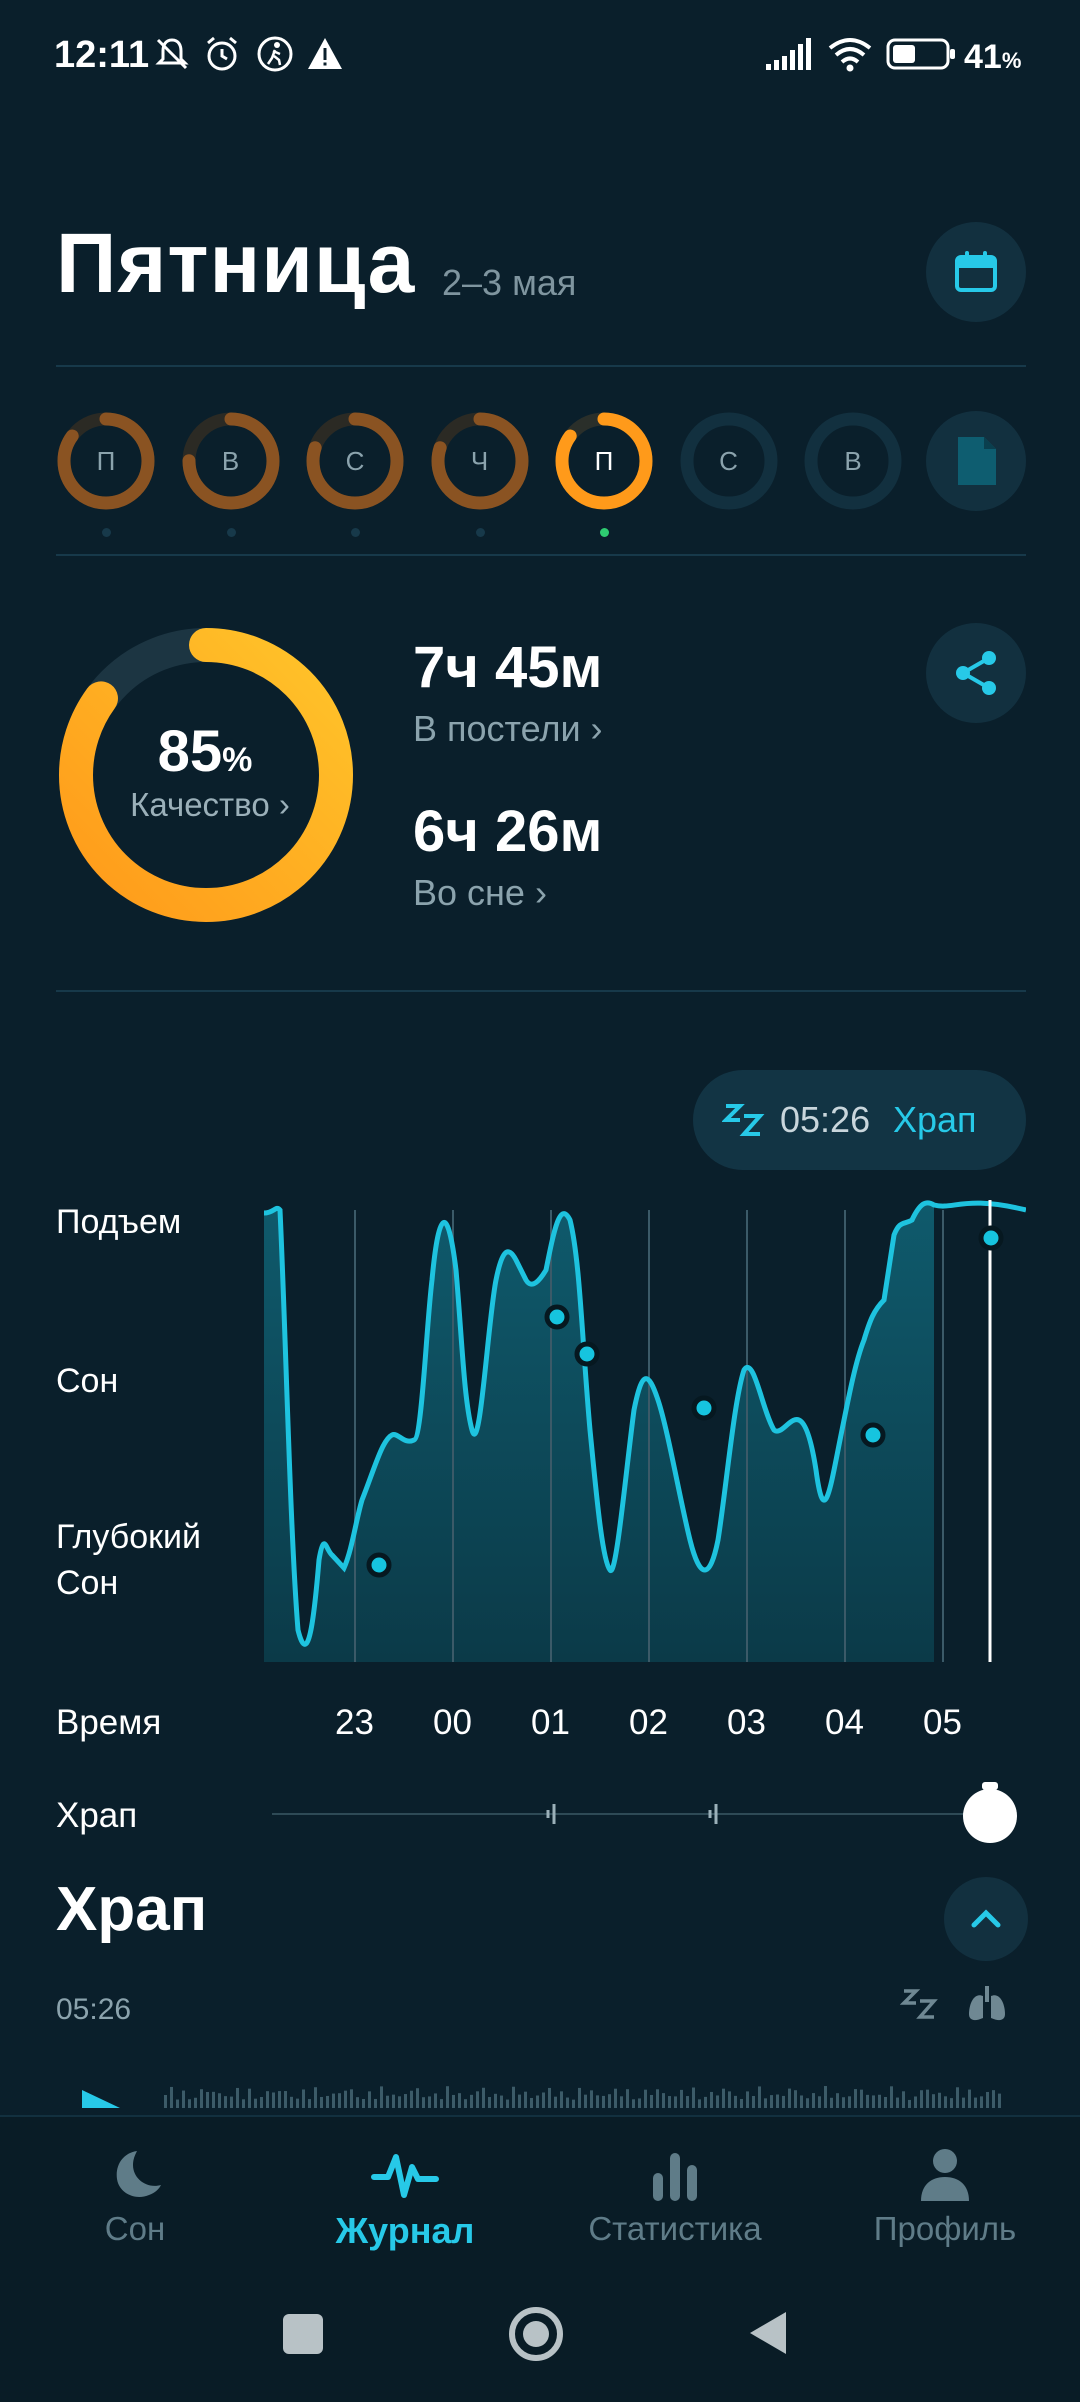 This screenshot has width=1080, height=2402. I want to click on asleep-value: 6ч 26м, so click(508, 831).